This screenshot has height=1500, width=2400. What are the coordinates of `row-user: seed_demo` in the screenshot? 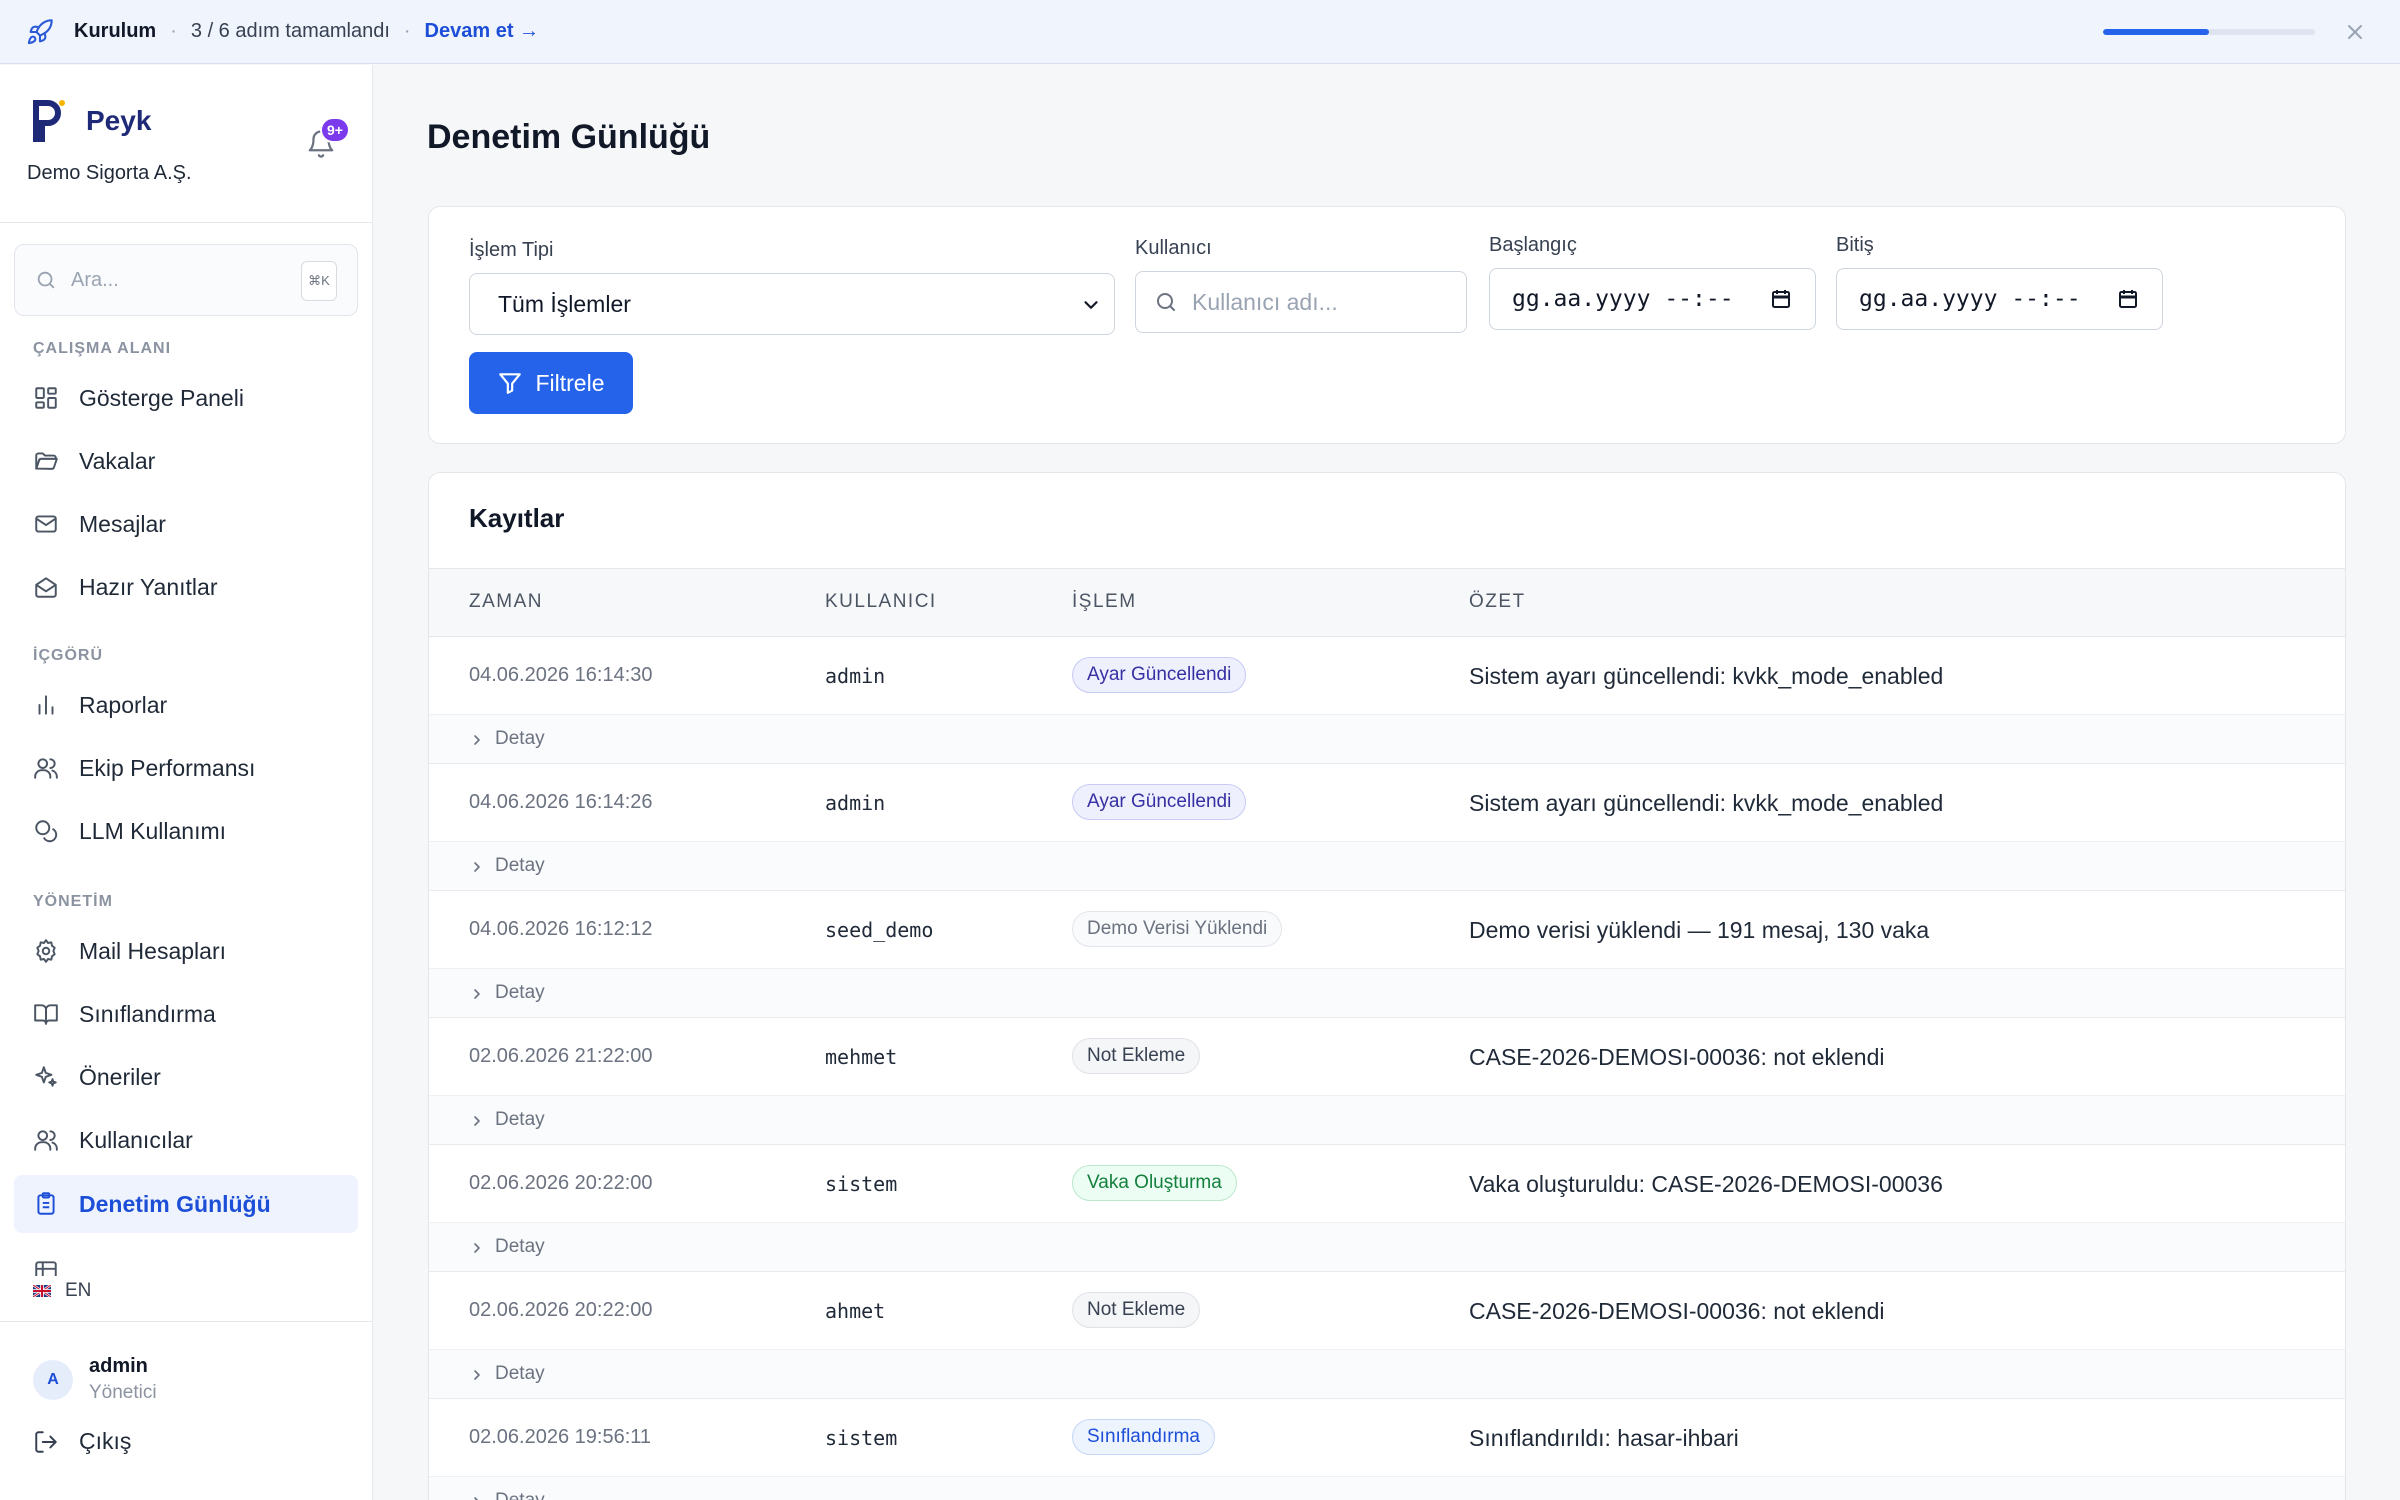 It's located at (879, 930).